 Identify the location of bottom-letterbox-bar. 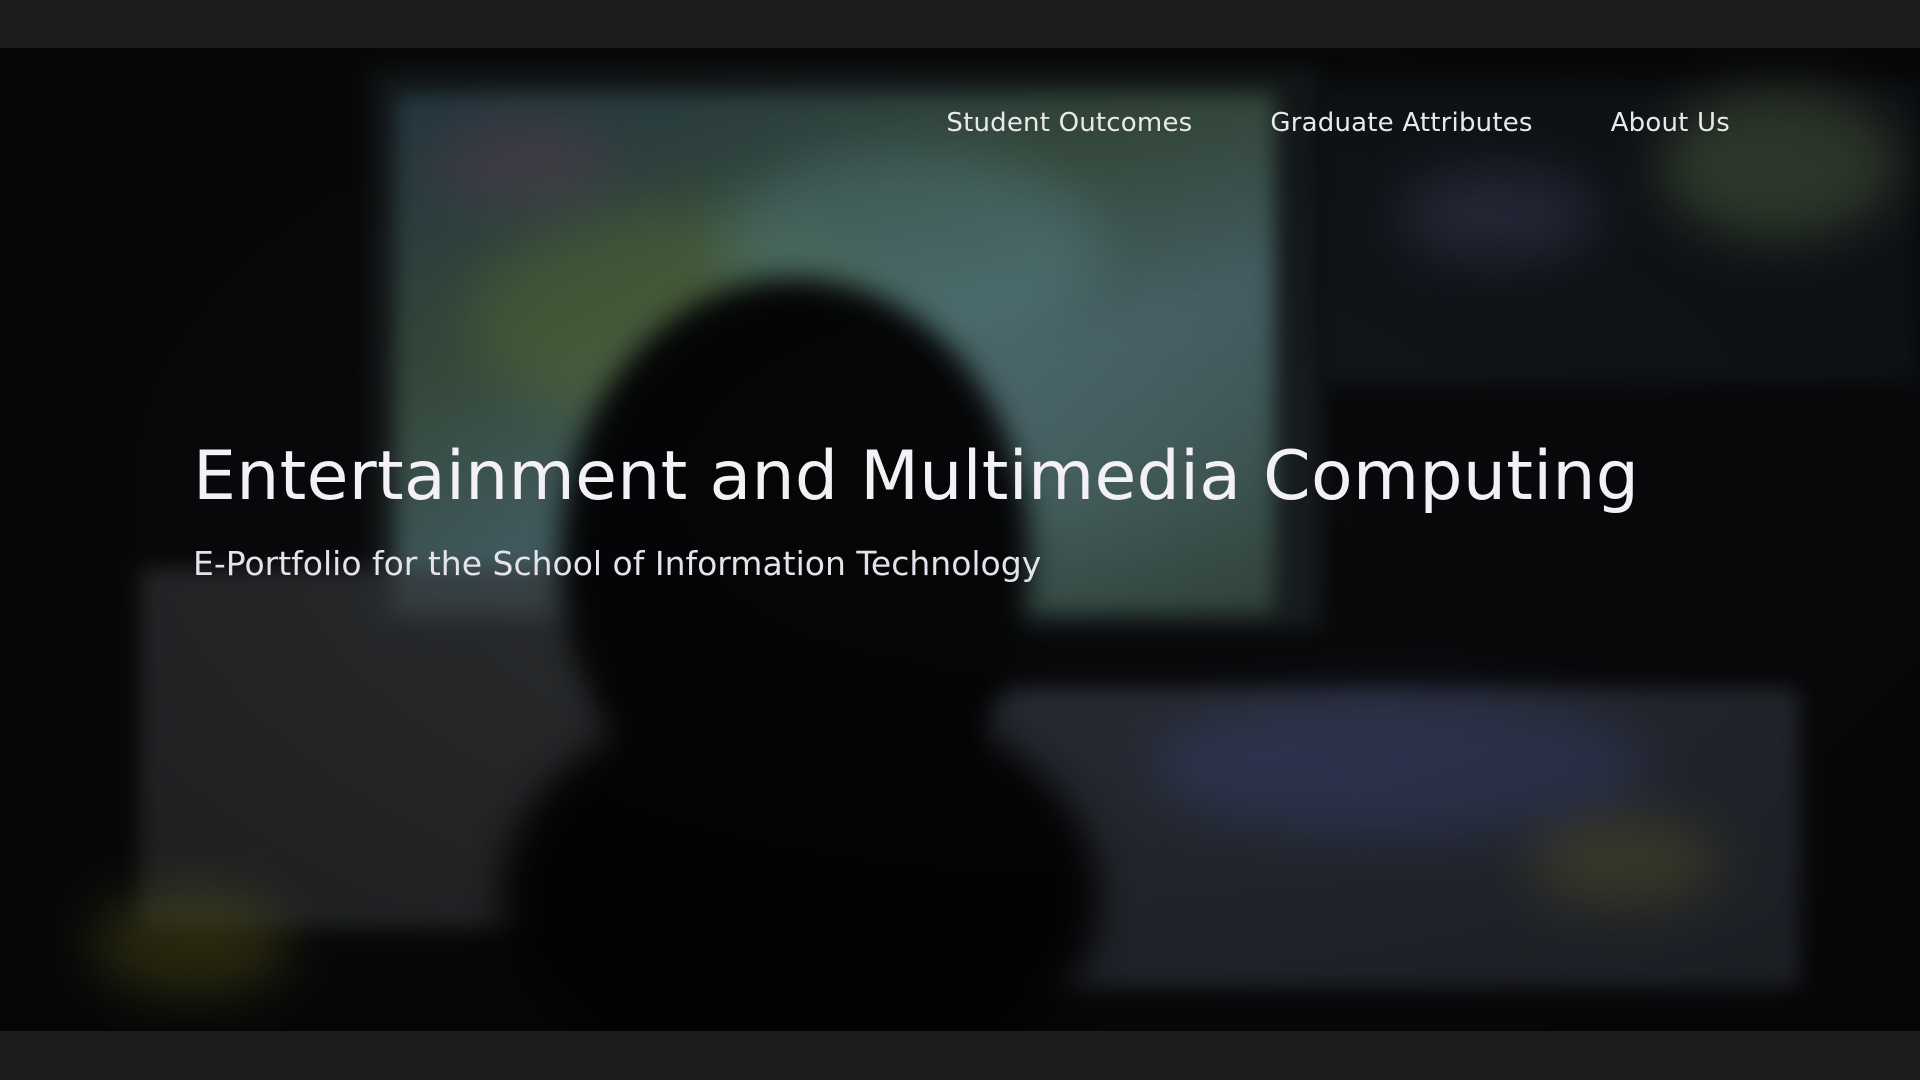
(960, 1055).